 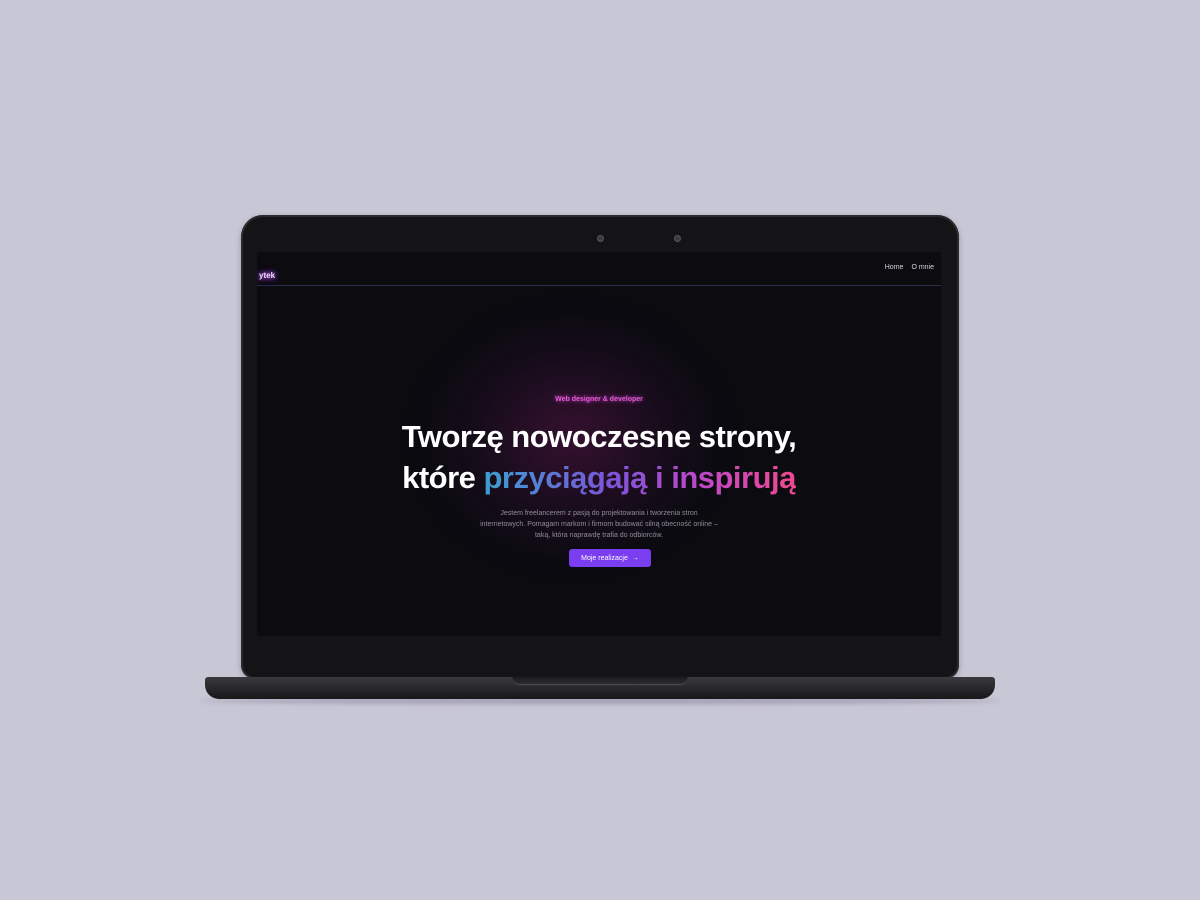 I want to click on camera-icon, so click(x=600, y=238).